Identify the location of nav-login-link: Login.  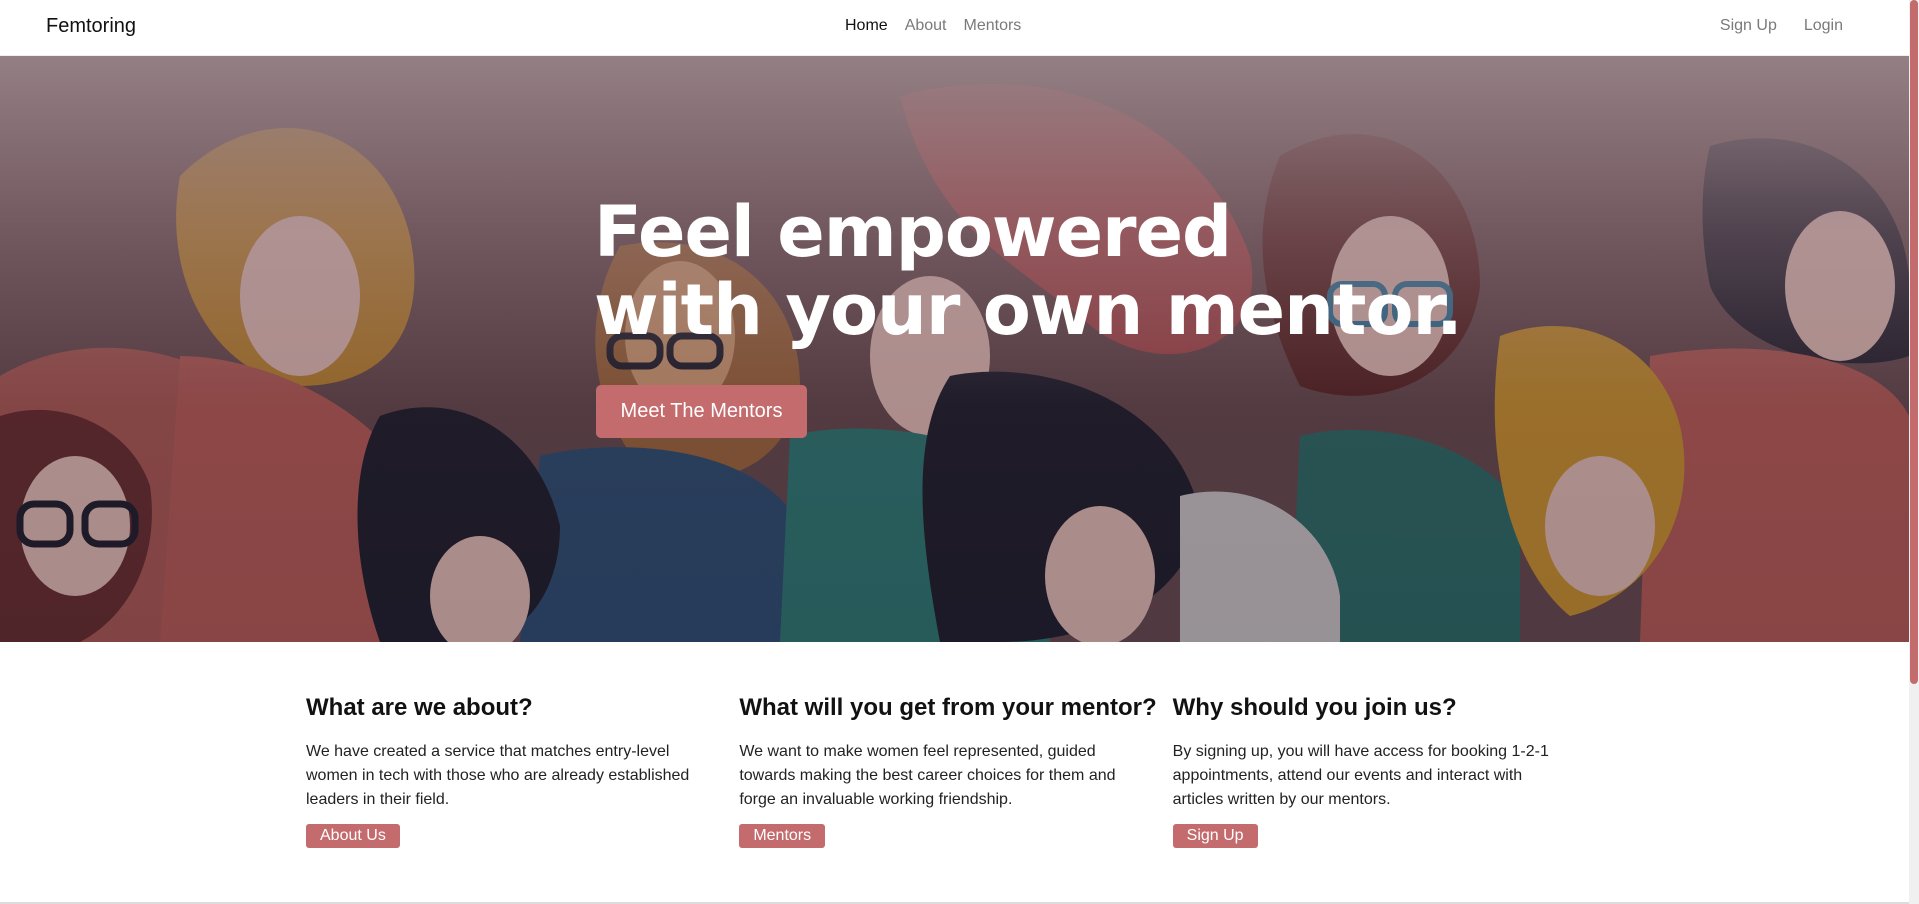
(1823, 26).